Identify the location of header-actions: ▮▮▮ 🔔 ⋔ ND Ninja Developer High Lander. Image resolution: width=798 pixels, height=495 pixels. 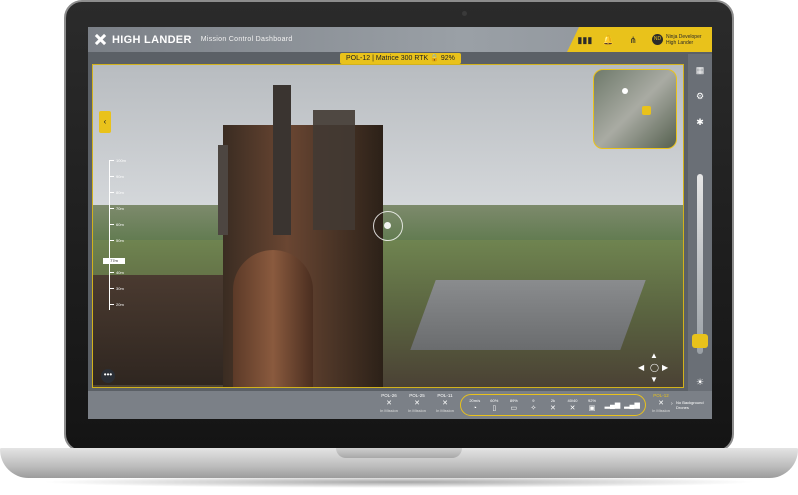
(639, 39).